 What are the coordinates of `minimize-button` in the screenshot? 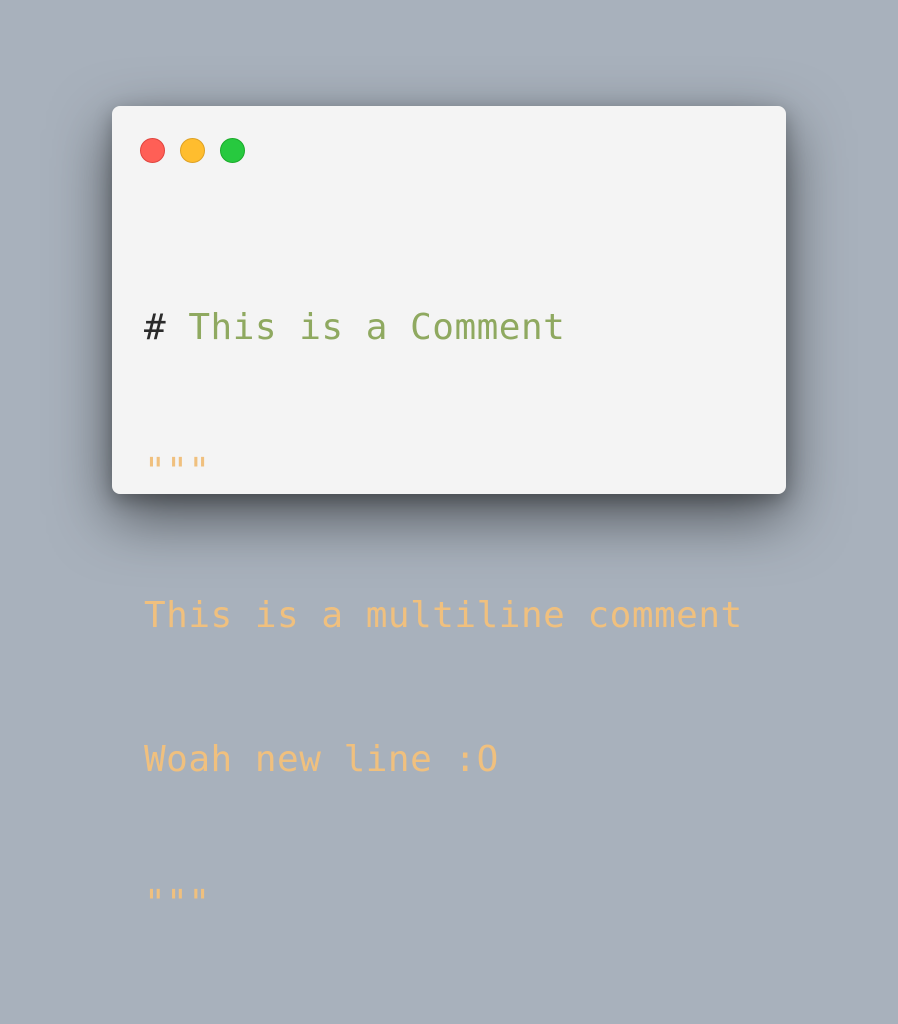 It's located at (192, 150).